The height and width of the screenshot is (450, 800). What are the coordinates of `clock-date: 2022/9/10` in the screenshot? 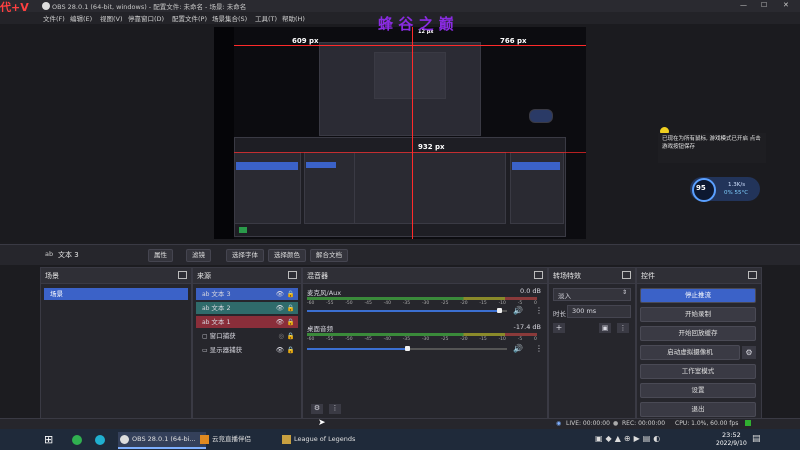 It's located at (731, 443).